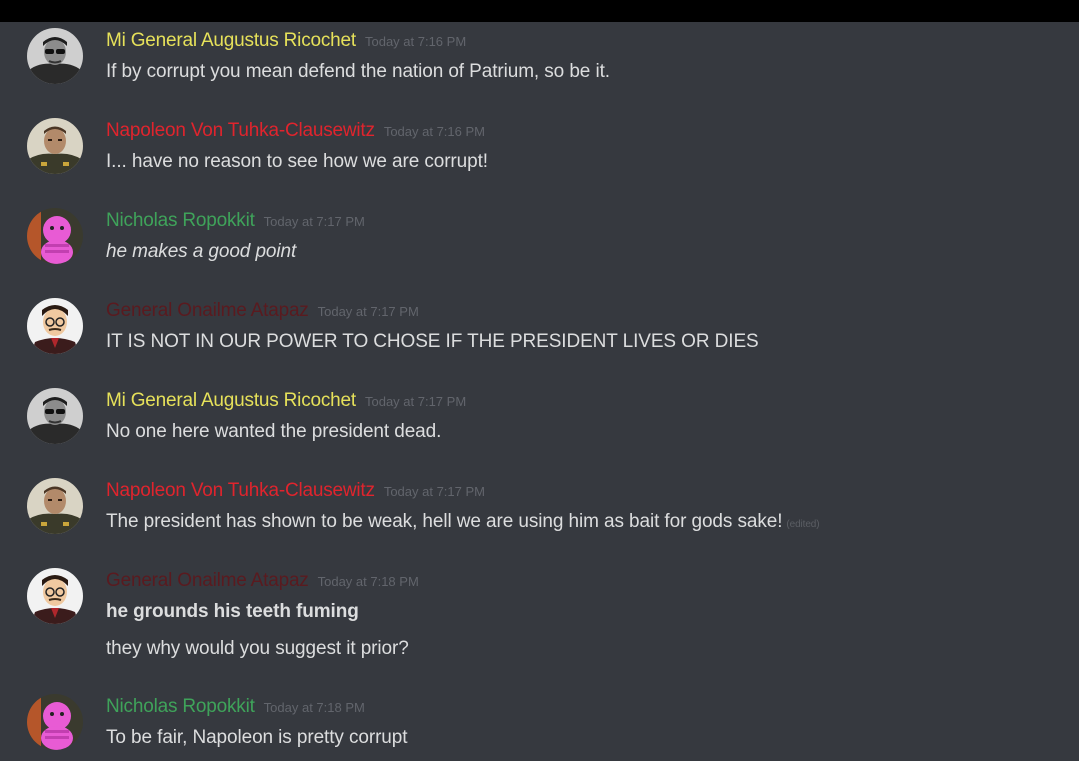 The height and width of the screenshot is (761, 1079). Describe the element at coordinates (274, 431) in the screenshot. I see `message-text: No one here wanted the president dead.` at that location.